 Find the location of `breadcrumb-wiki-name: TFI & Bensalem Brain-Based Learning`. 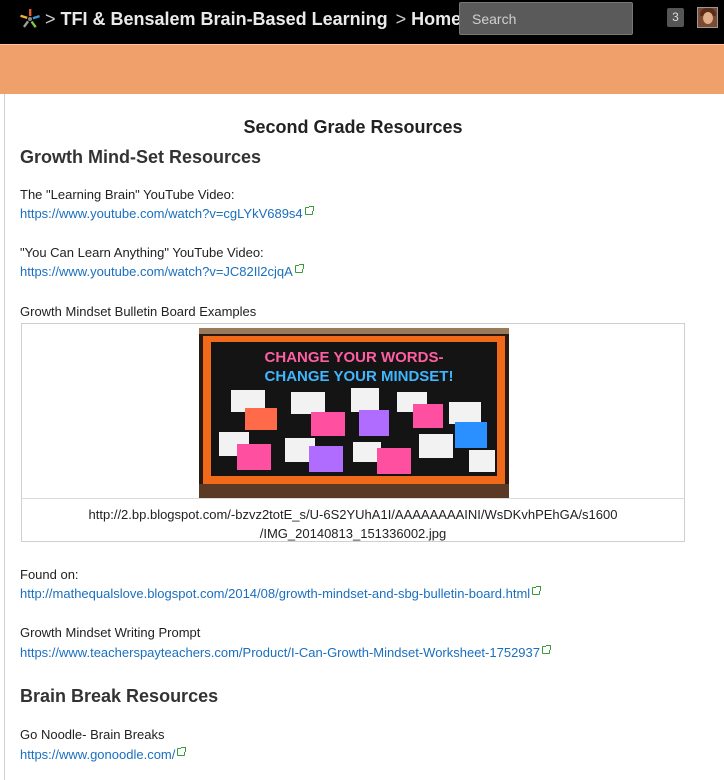

breadcrumb-wiki-name: TFI & Bensalem Brain-Based Learning is located at coordinates (224, 19).